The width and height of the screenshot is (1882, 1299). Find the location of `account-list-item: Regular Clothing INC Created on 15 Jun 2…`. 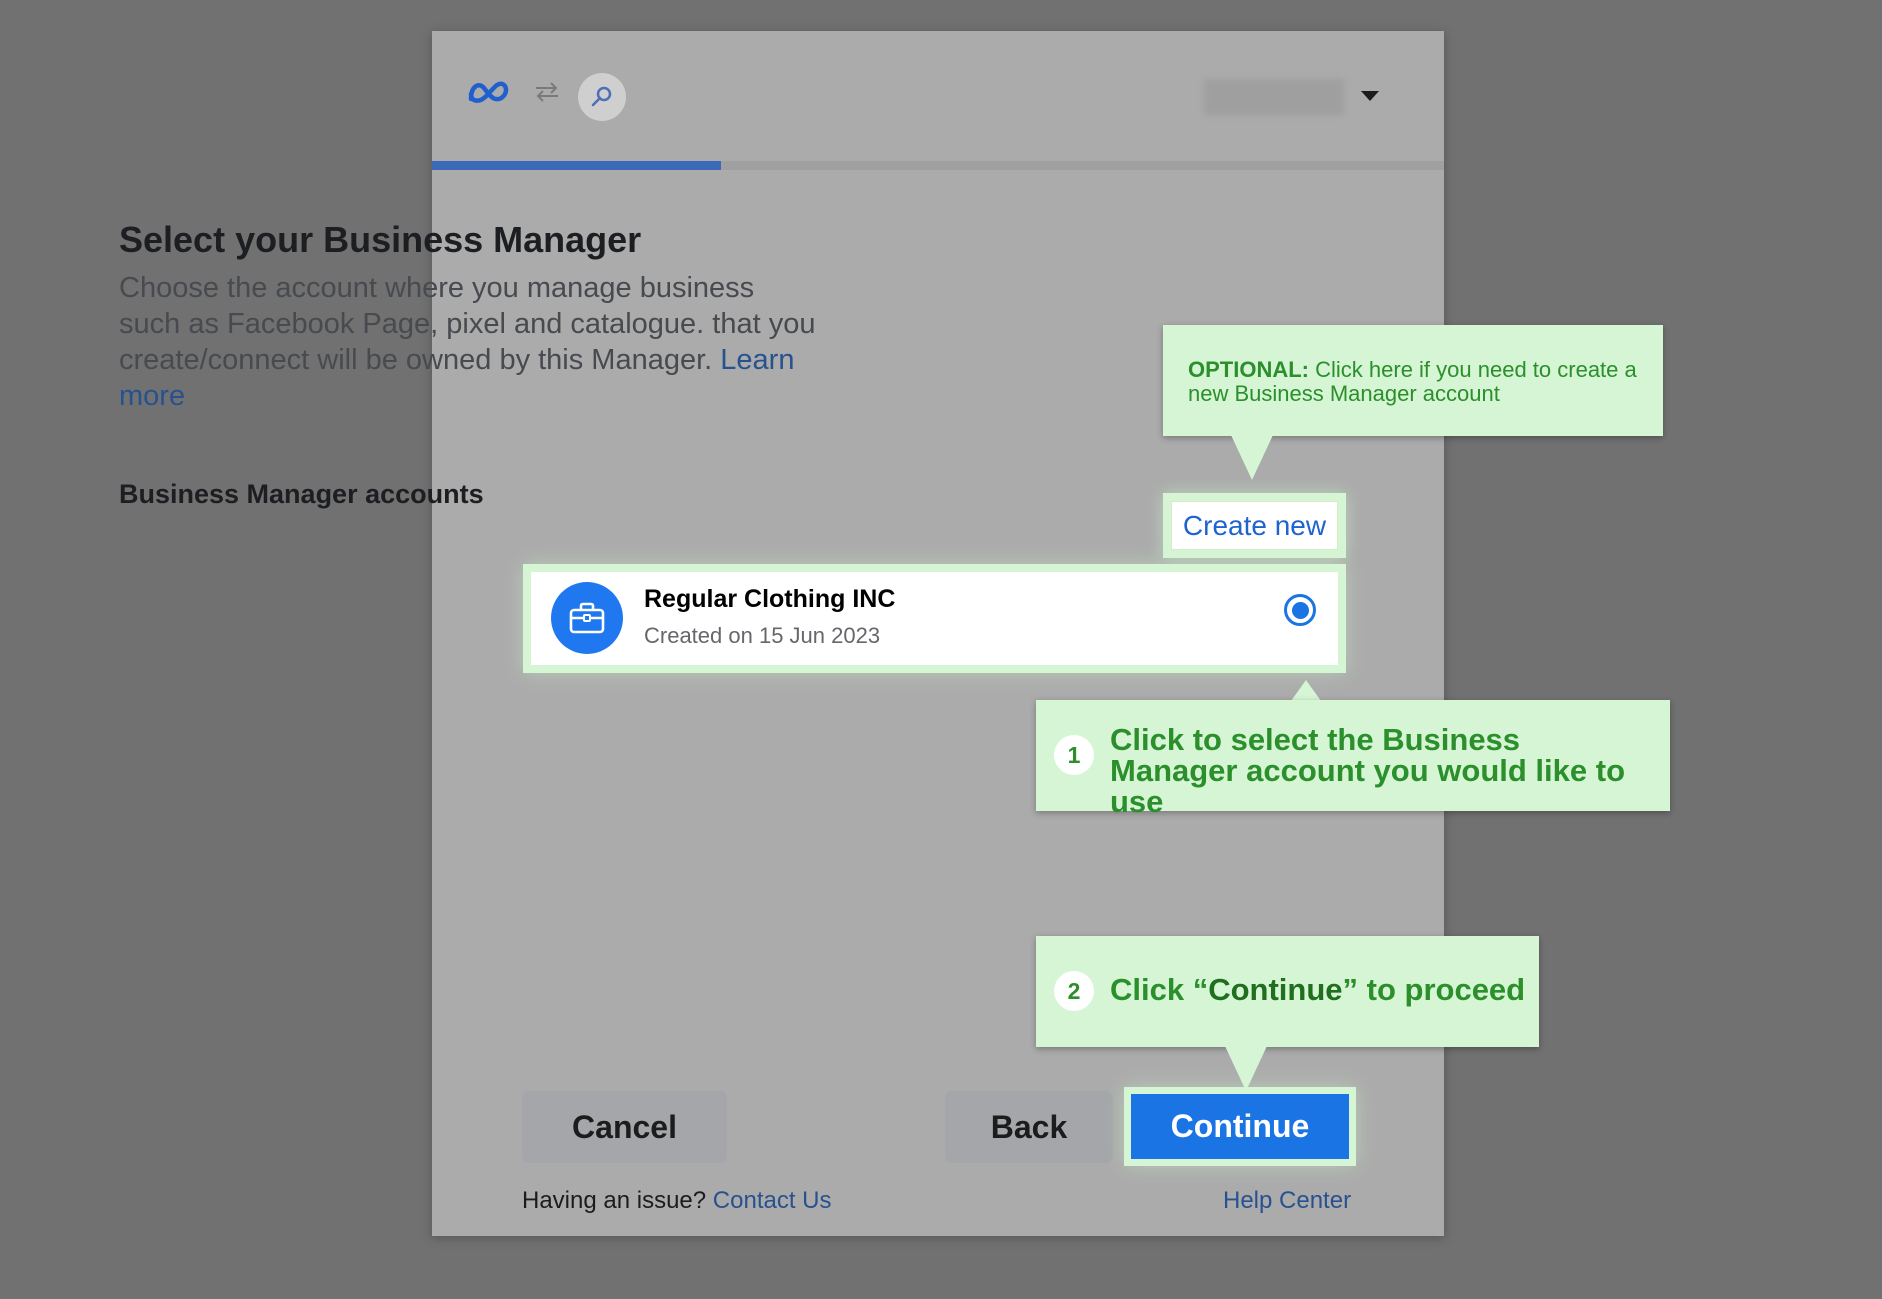

account-list-item: Regular Clothing INC Created on 15 Jun 2… is located at coordinates (934, 618).